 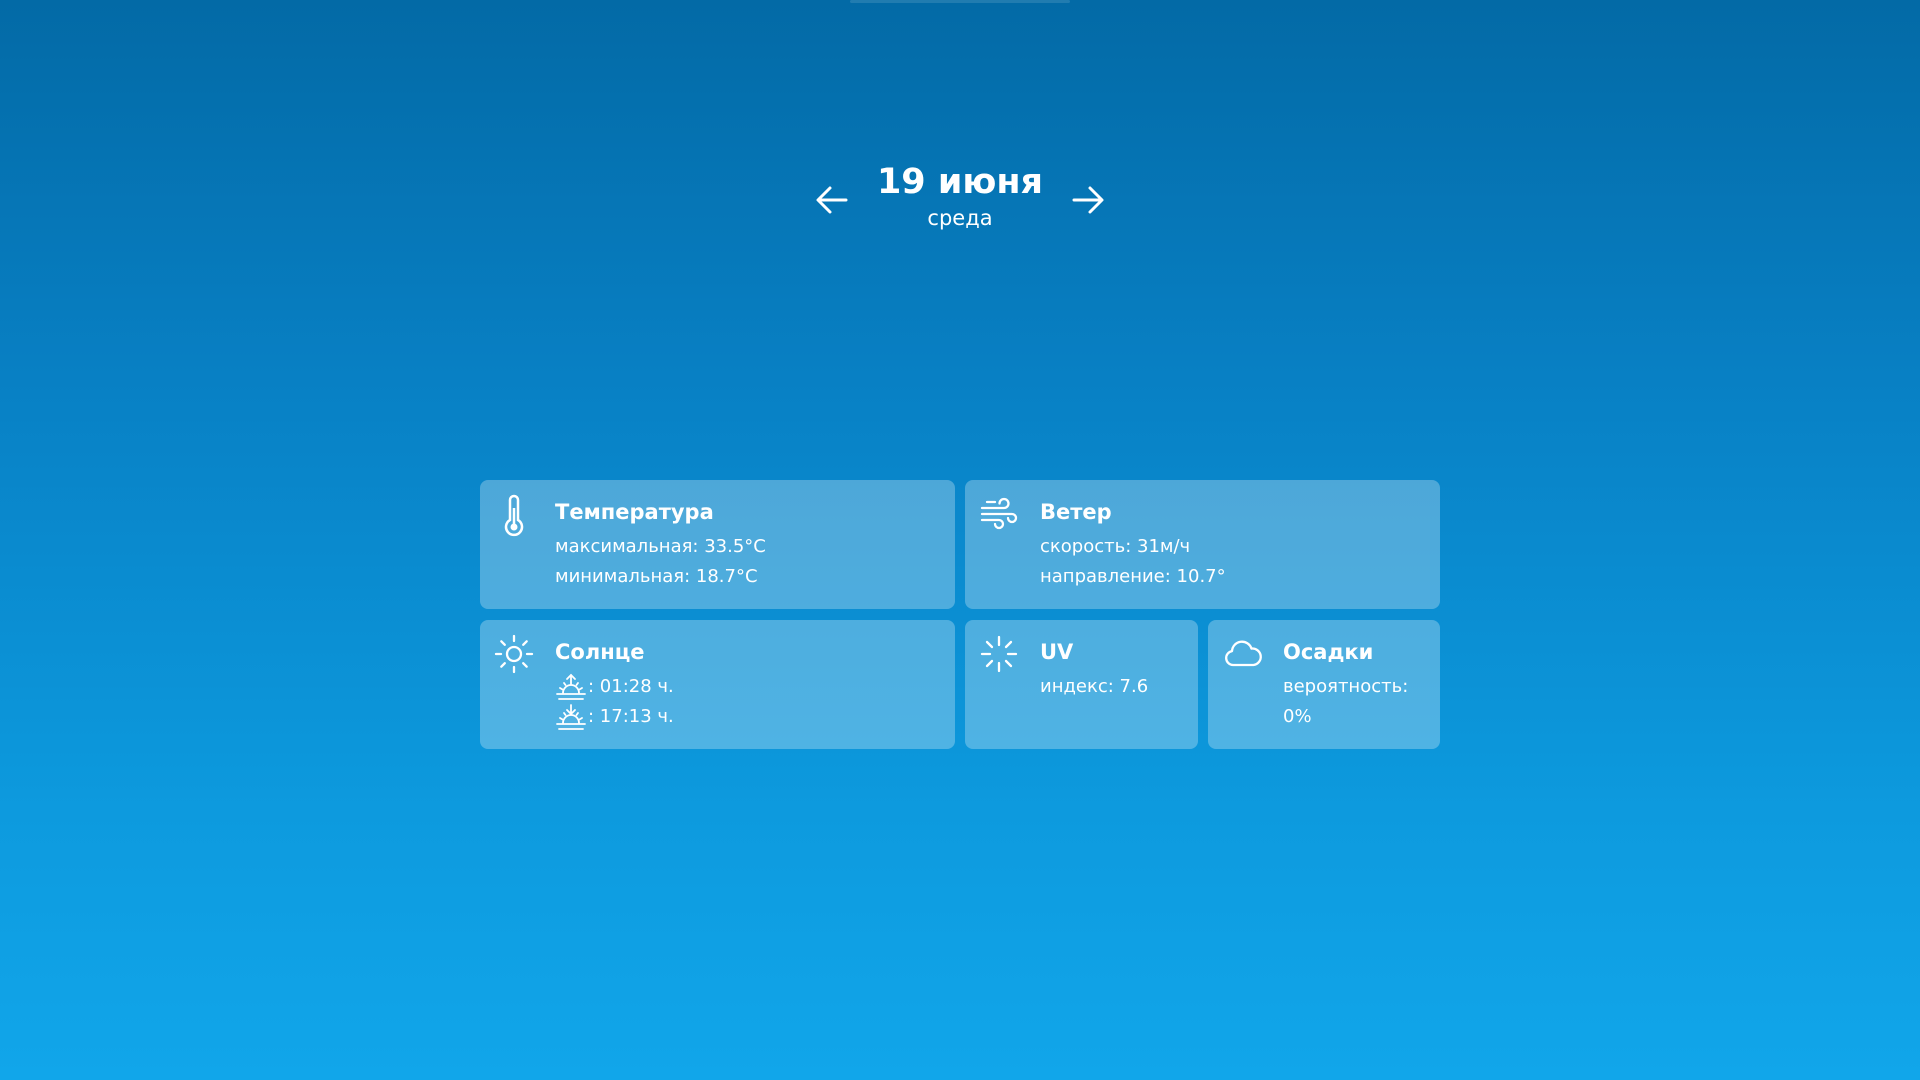 I want to click on precipitation-title: Осадки, so click(x=1328, y=652).